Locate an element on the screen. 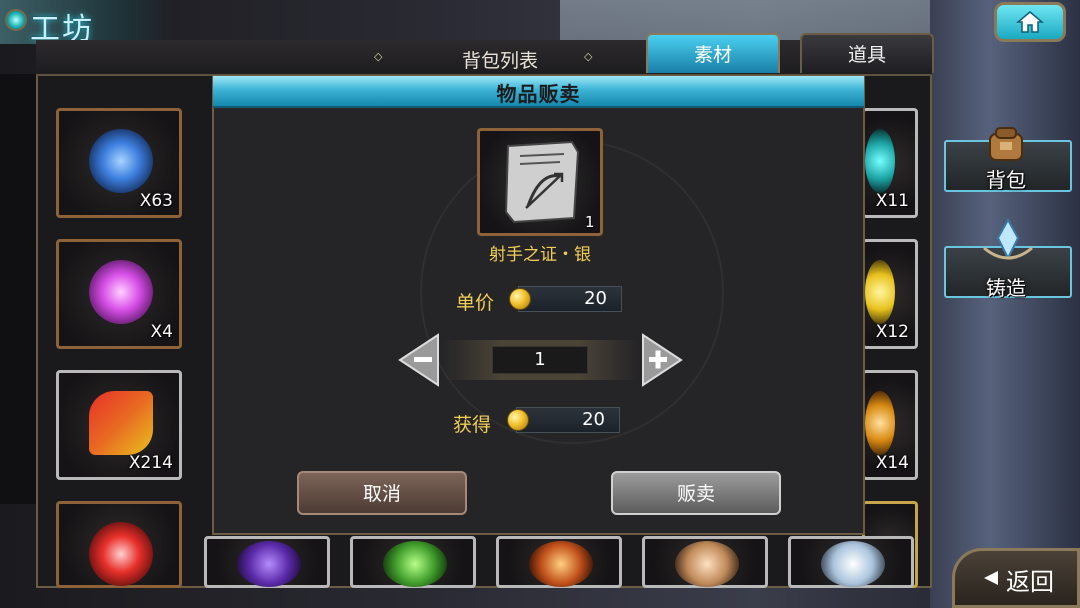 Image resolution: width=1080 pixels, height=608 pixels. tab-items: 道具 is located at coordinates (867, 53).